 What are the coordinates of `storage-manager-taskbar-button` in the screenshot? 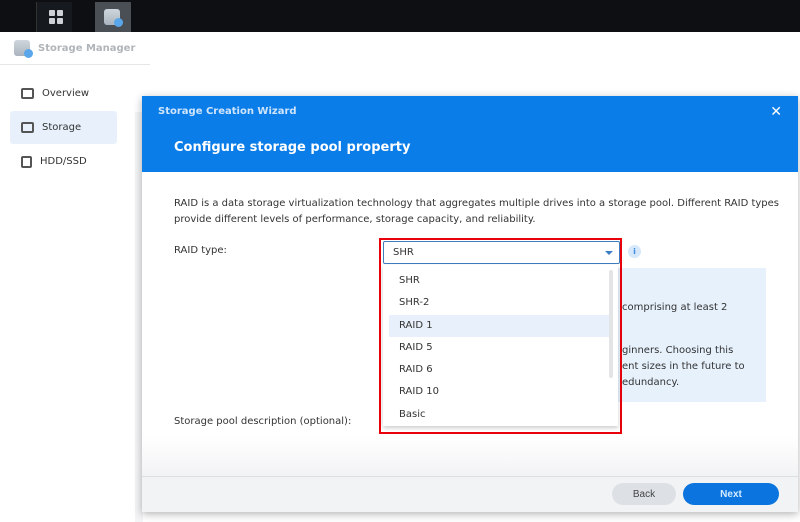 It's located at (113, 17).